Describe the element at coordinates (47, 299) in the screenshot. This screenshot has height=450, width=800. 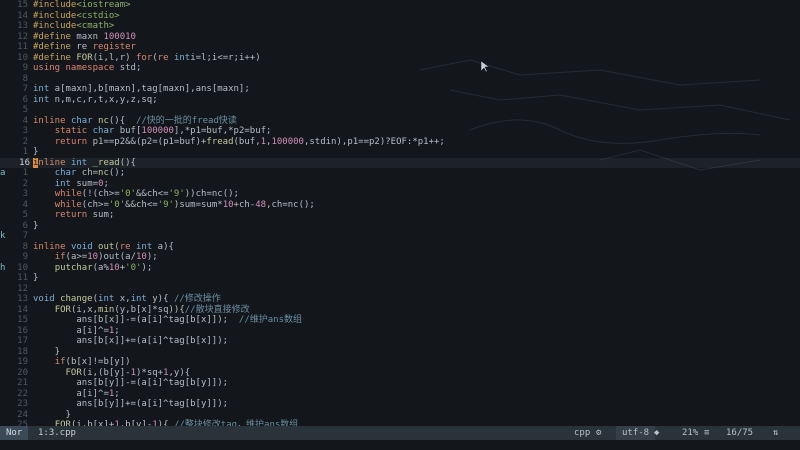
I see `code-token: void` at that location.